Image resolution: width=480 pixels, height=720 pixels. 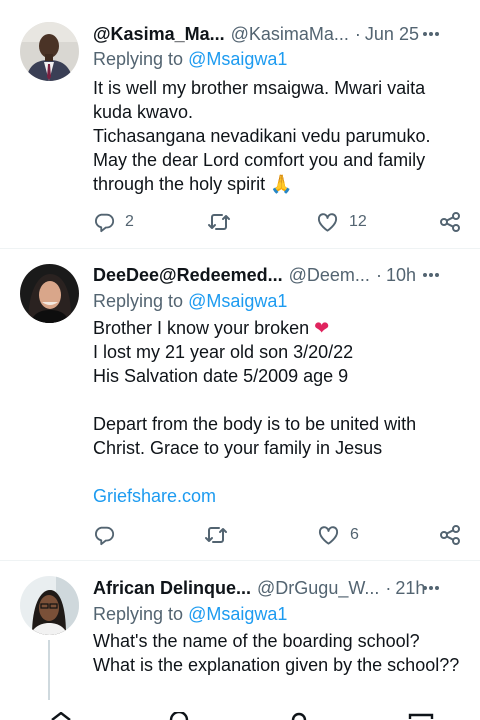 I want to click on tweet-line: His Salvation date 5/2009 age 9, so click(x=221, y=376).